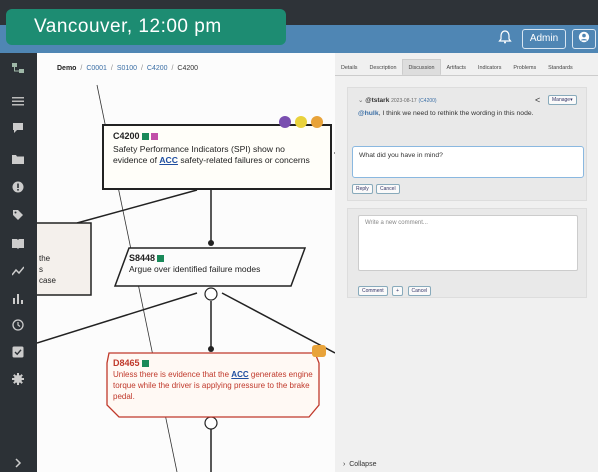 This screenshot has height=472, width=598. I want to click on reply-input: What did you have in mind?, so click(468, 162).